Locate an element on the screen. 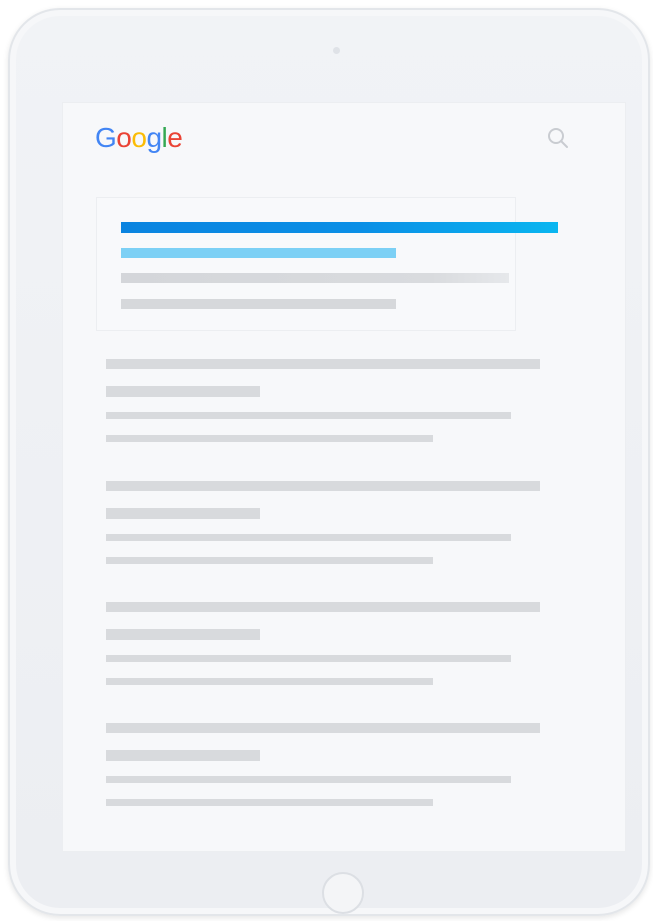 This screenshot has height=921, width=653. google-logo-letter: g is located at coordinates (154, 137).